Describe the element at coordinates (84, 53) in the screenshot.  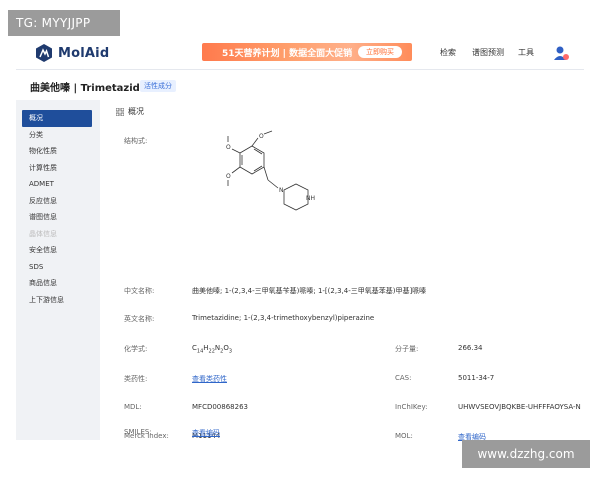
I see `logo-text: MolAid` at that location.